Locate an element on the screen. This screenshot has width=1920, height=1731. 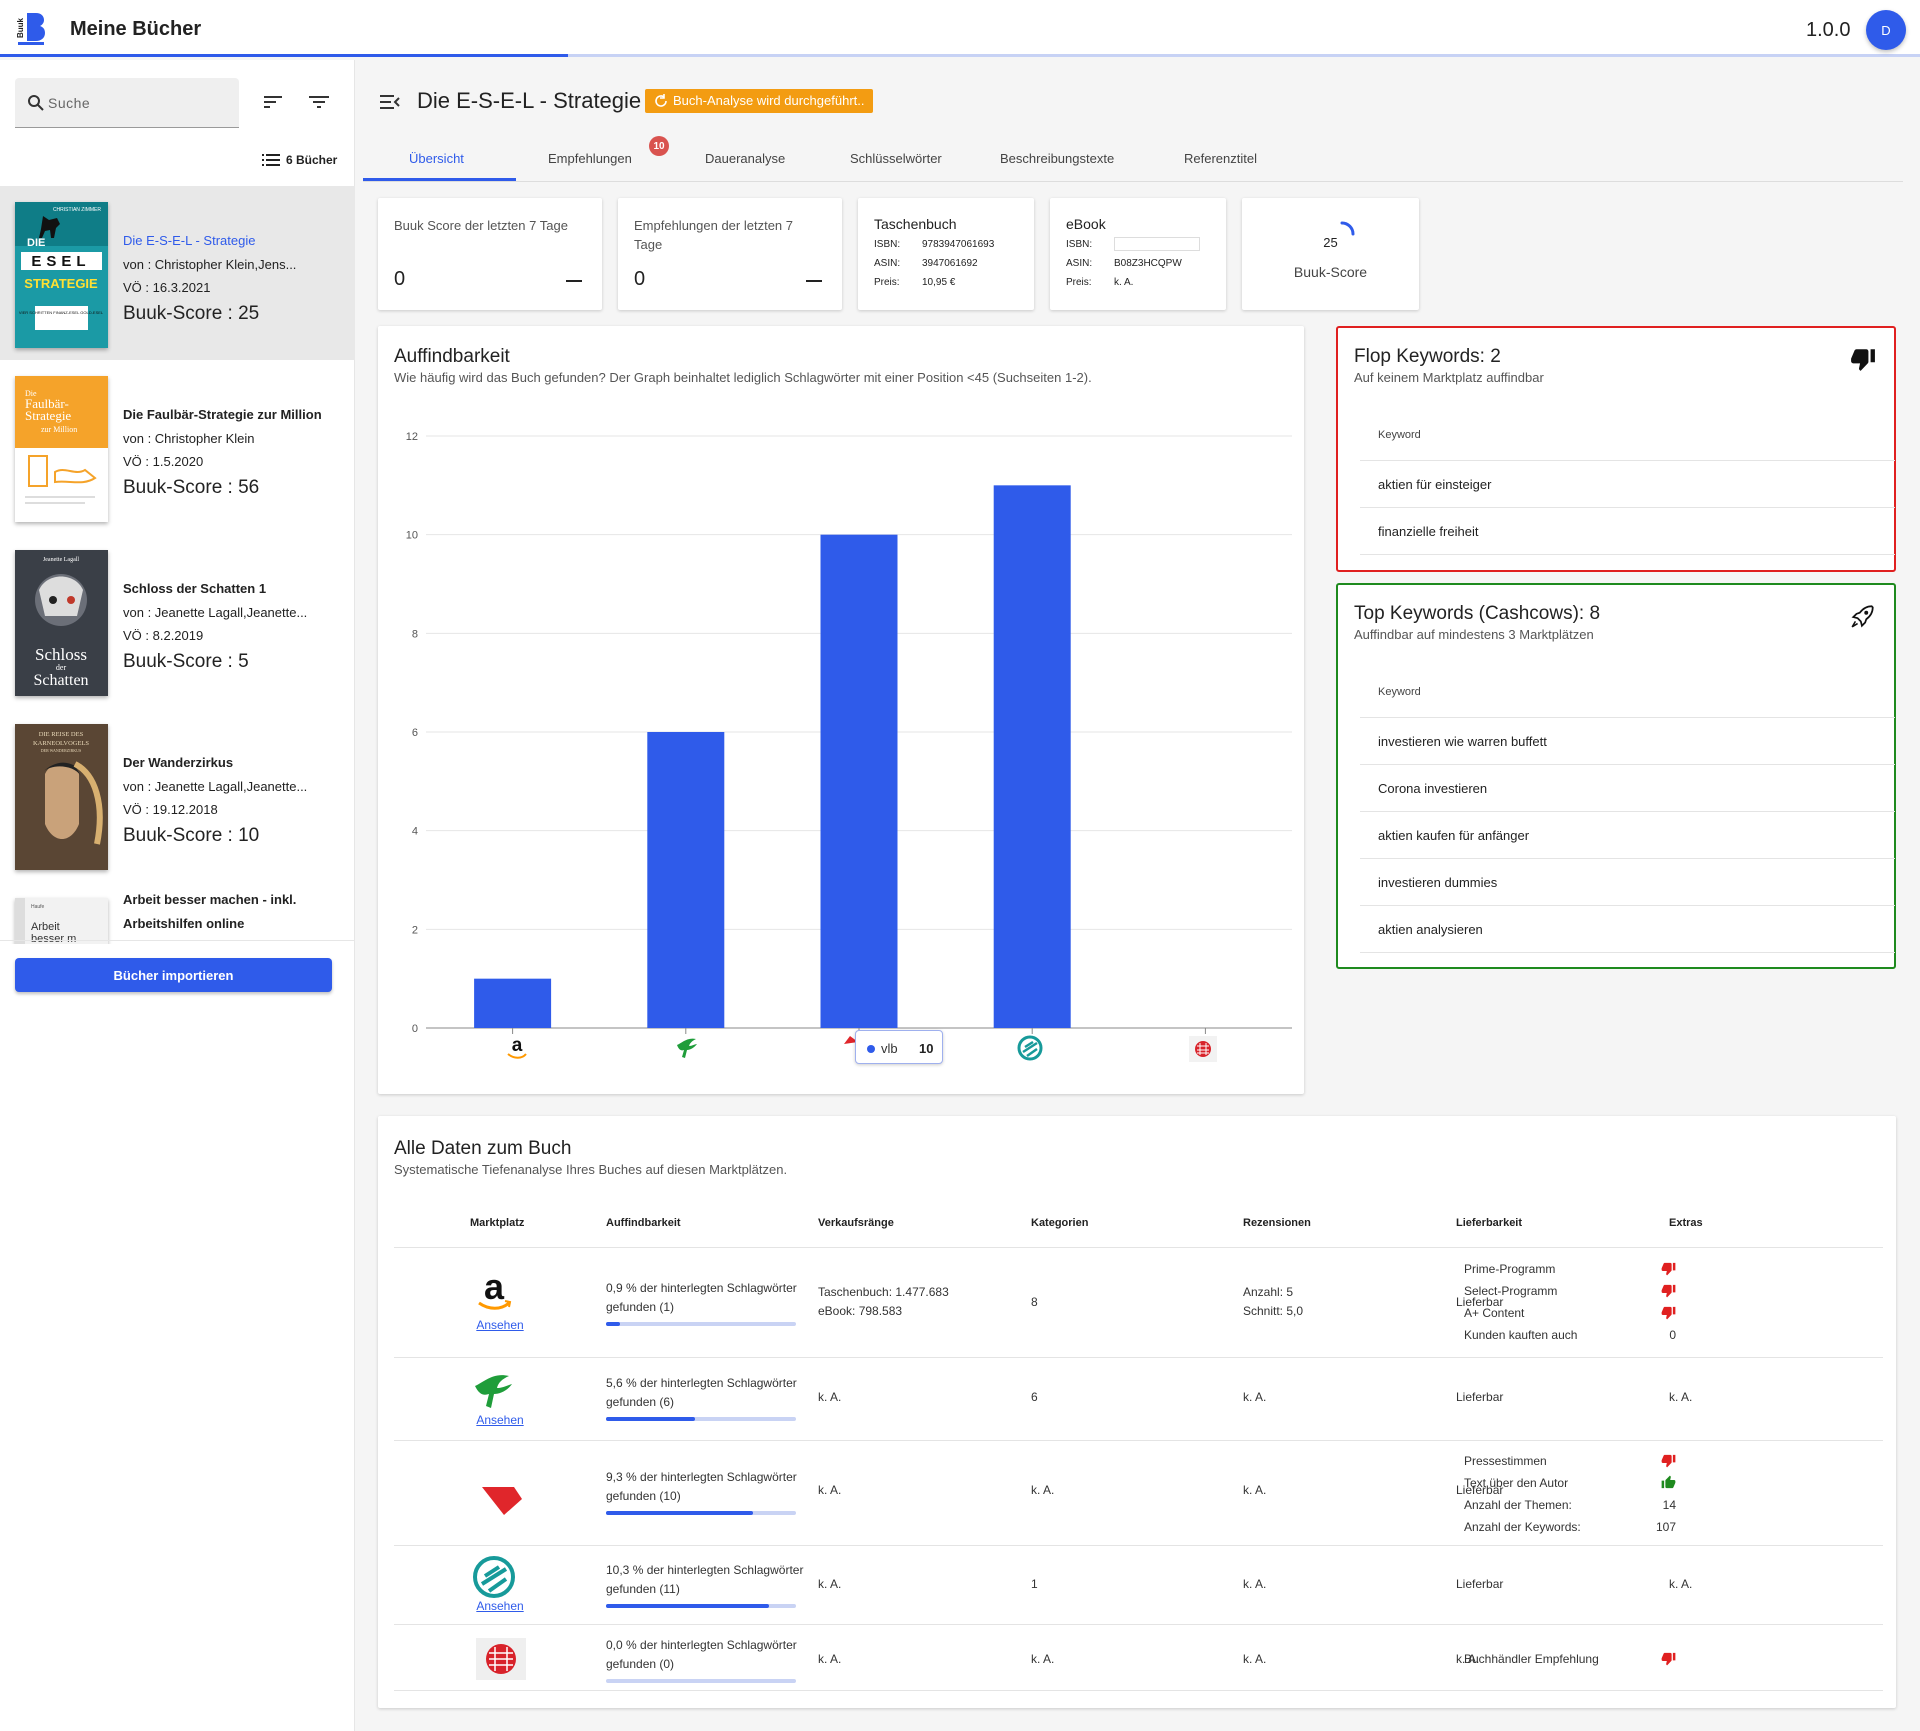
column-header-lieferbarkeit: Lieferbarkeit is located at coordinates (1489, 1223).